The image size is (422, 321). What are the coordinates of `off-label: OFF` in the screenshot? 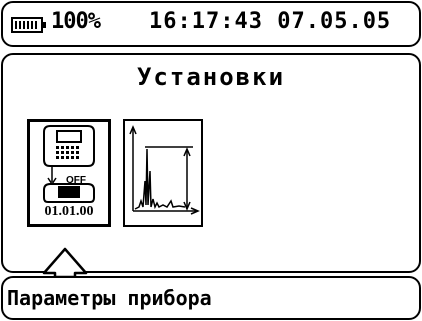 It's located at (76, 180).